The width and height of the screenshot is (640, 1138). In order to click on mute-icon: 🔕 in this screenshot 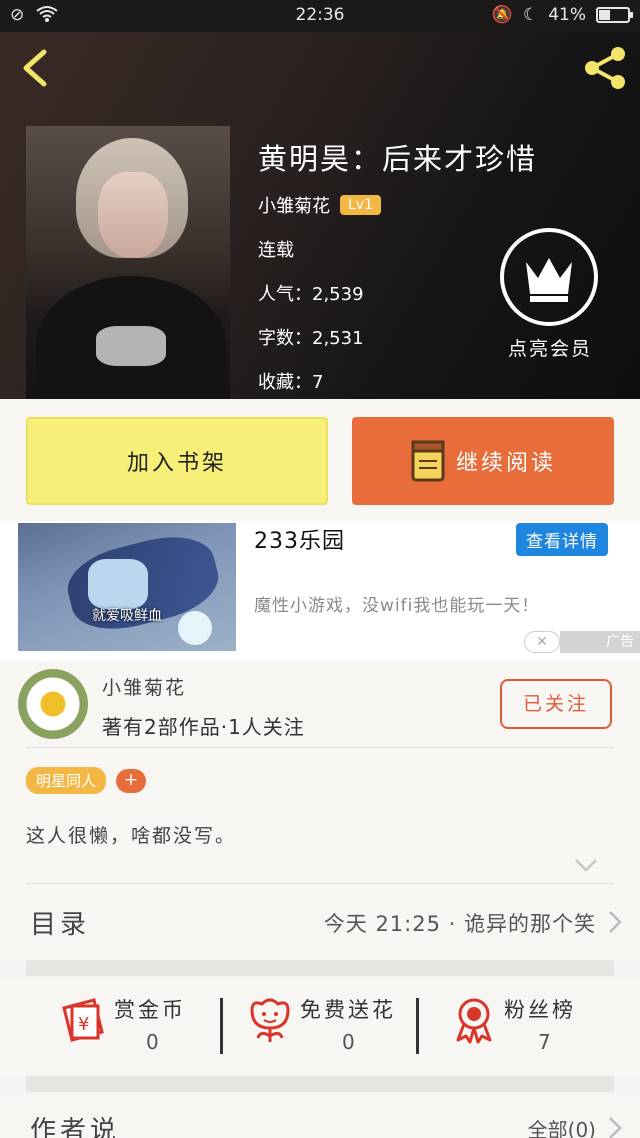, I will do `click(502, 15)`.